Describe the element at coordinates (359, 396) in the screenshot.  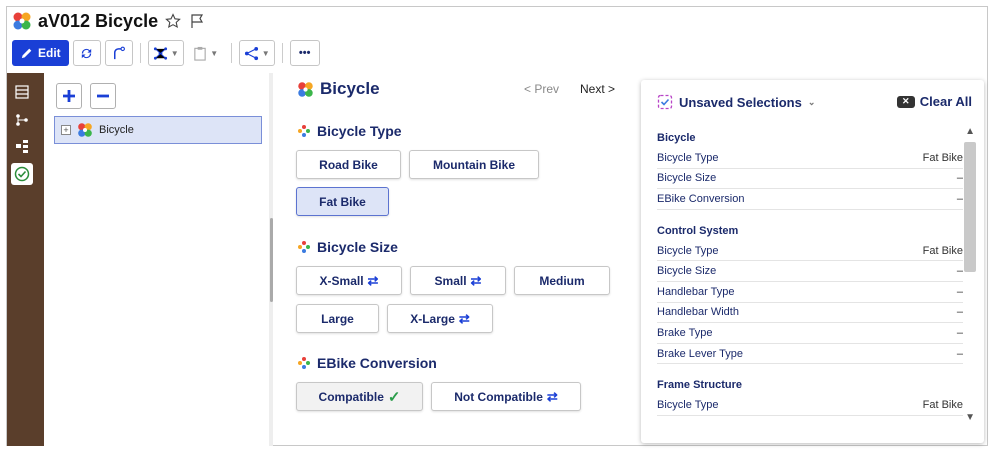
I see `option-compatible: Compatible ✓` at that location.